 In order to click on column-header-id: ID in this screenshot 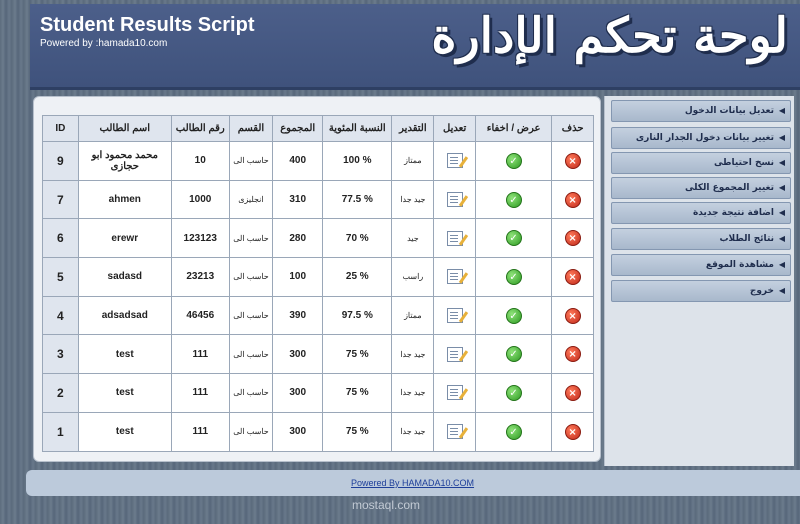, I will do `click(60, 128)`.